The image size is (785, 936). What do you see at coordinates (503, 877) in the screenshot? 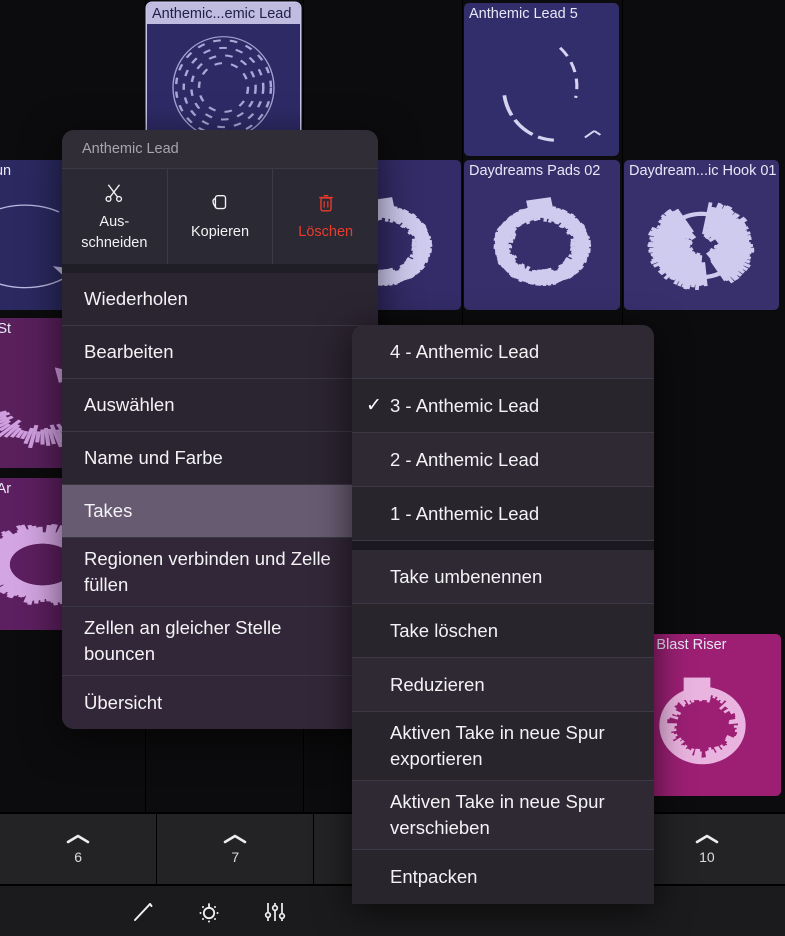
I see `takes-submenu-item: Entpacken` at bounding box center [503, 877].